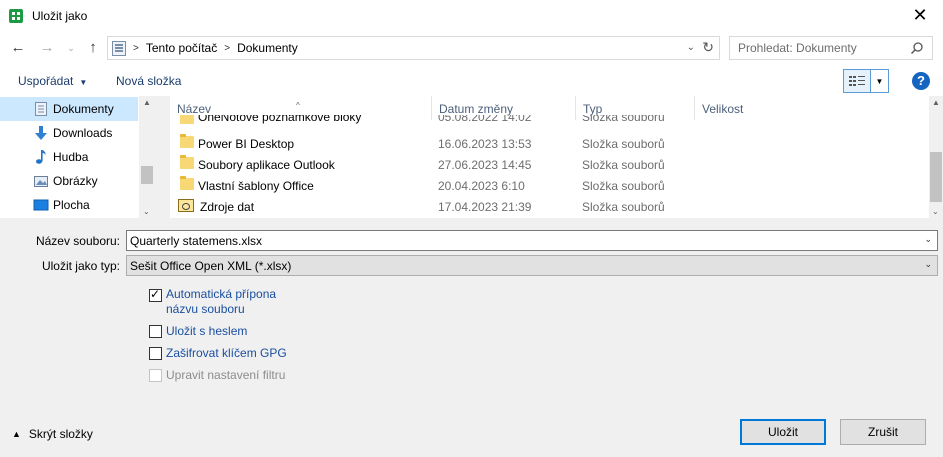 The height and width of the screenshot is (457, 943). Describe the element at coordinates (266, 165) in the screenshot. I see `file-name: Soubory aplikace Outlook` at that location.